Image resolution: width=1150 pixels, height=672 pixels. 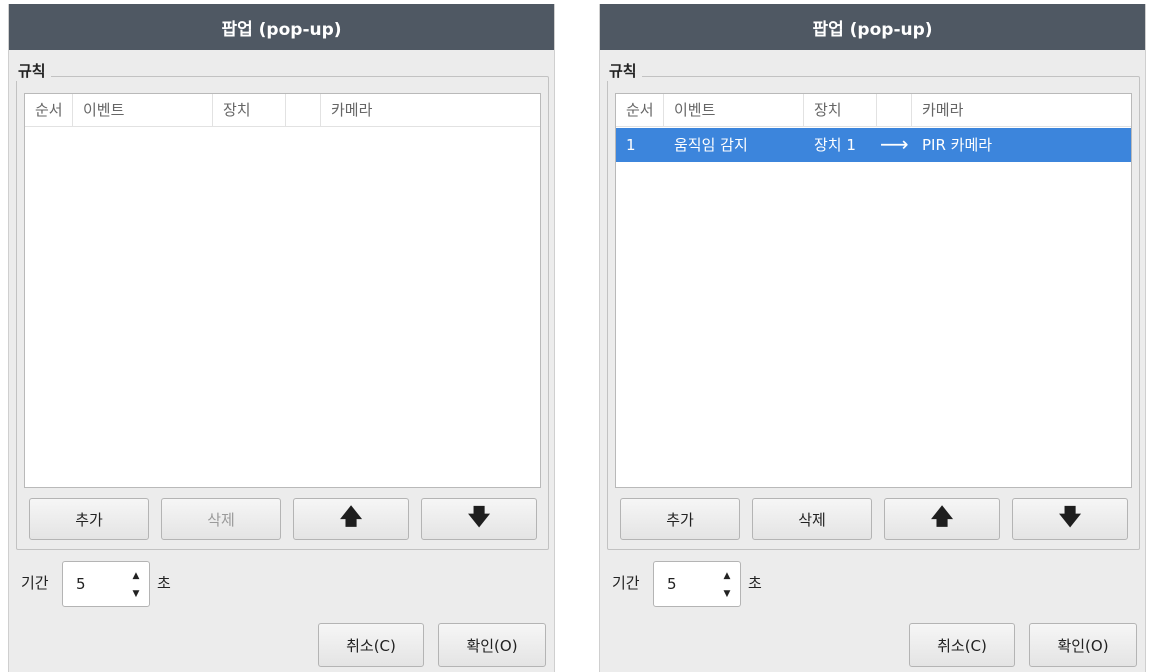 What do you see at coordinates (835, 145) in the screenshot?
I see `row-device: 장치 1` at bounding box center [835, 145].